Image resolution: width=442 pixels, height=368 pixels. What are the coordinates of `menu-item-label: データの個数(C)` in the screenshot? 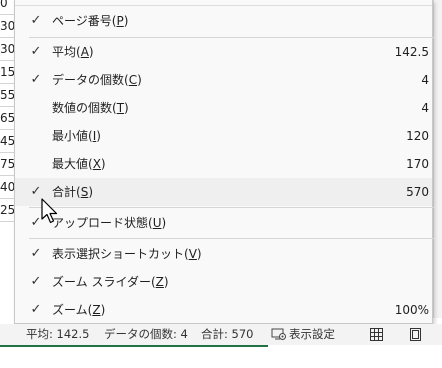 It's located at (97, 80).